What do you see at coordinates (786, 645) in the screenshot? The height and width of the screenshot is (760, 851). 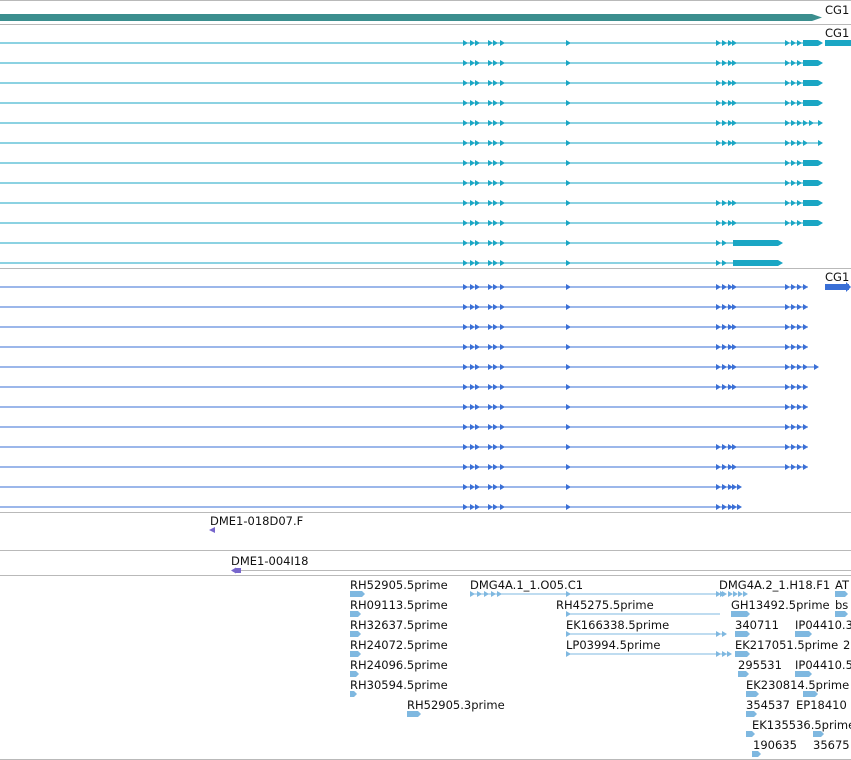 I see `est-label: EK217051.5prime` at bounding box center [786, 645].